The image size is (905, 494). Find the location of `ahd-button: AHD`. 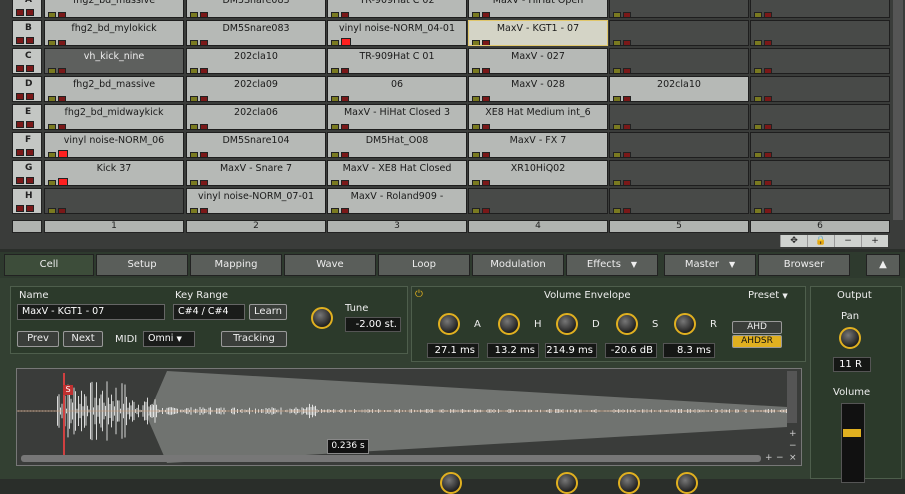

ahd-button: AHD is located at coordinates (757, 327).